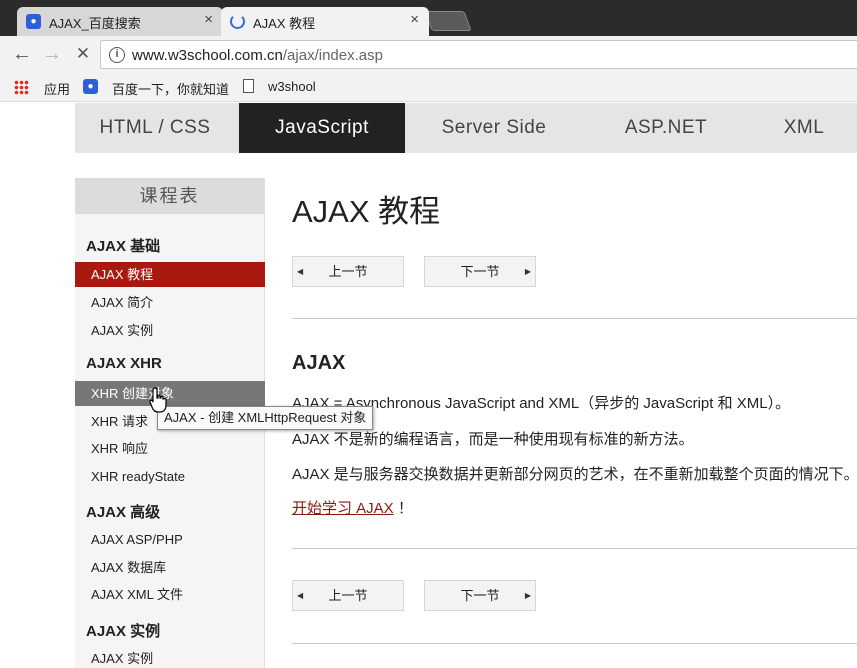 This screenshot has width=857, height=668. I want to click on prev-section-button-bottom: ◀ 上一节, so click(348, 595).